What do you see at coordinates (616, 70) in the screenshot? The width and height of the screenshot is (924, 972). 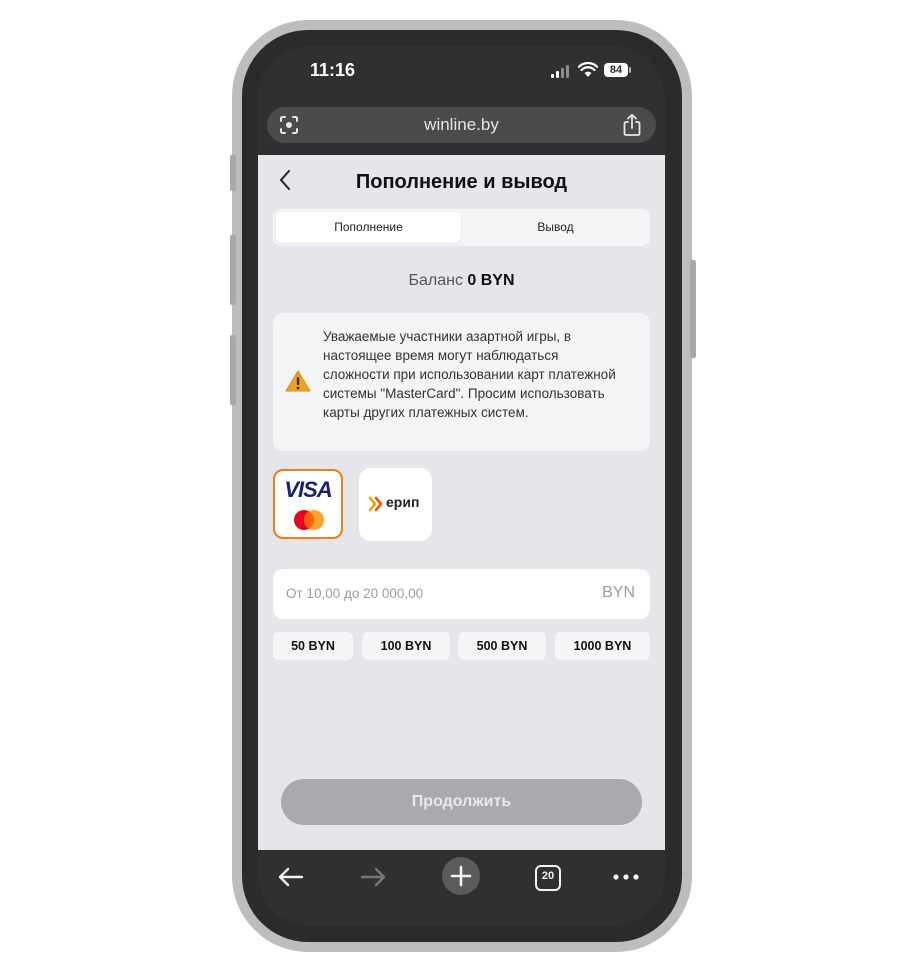 I see `battery-level: 84` at bounding box center [616, 70].